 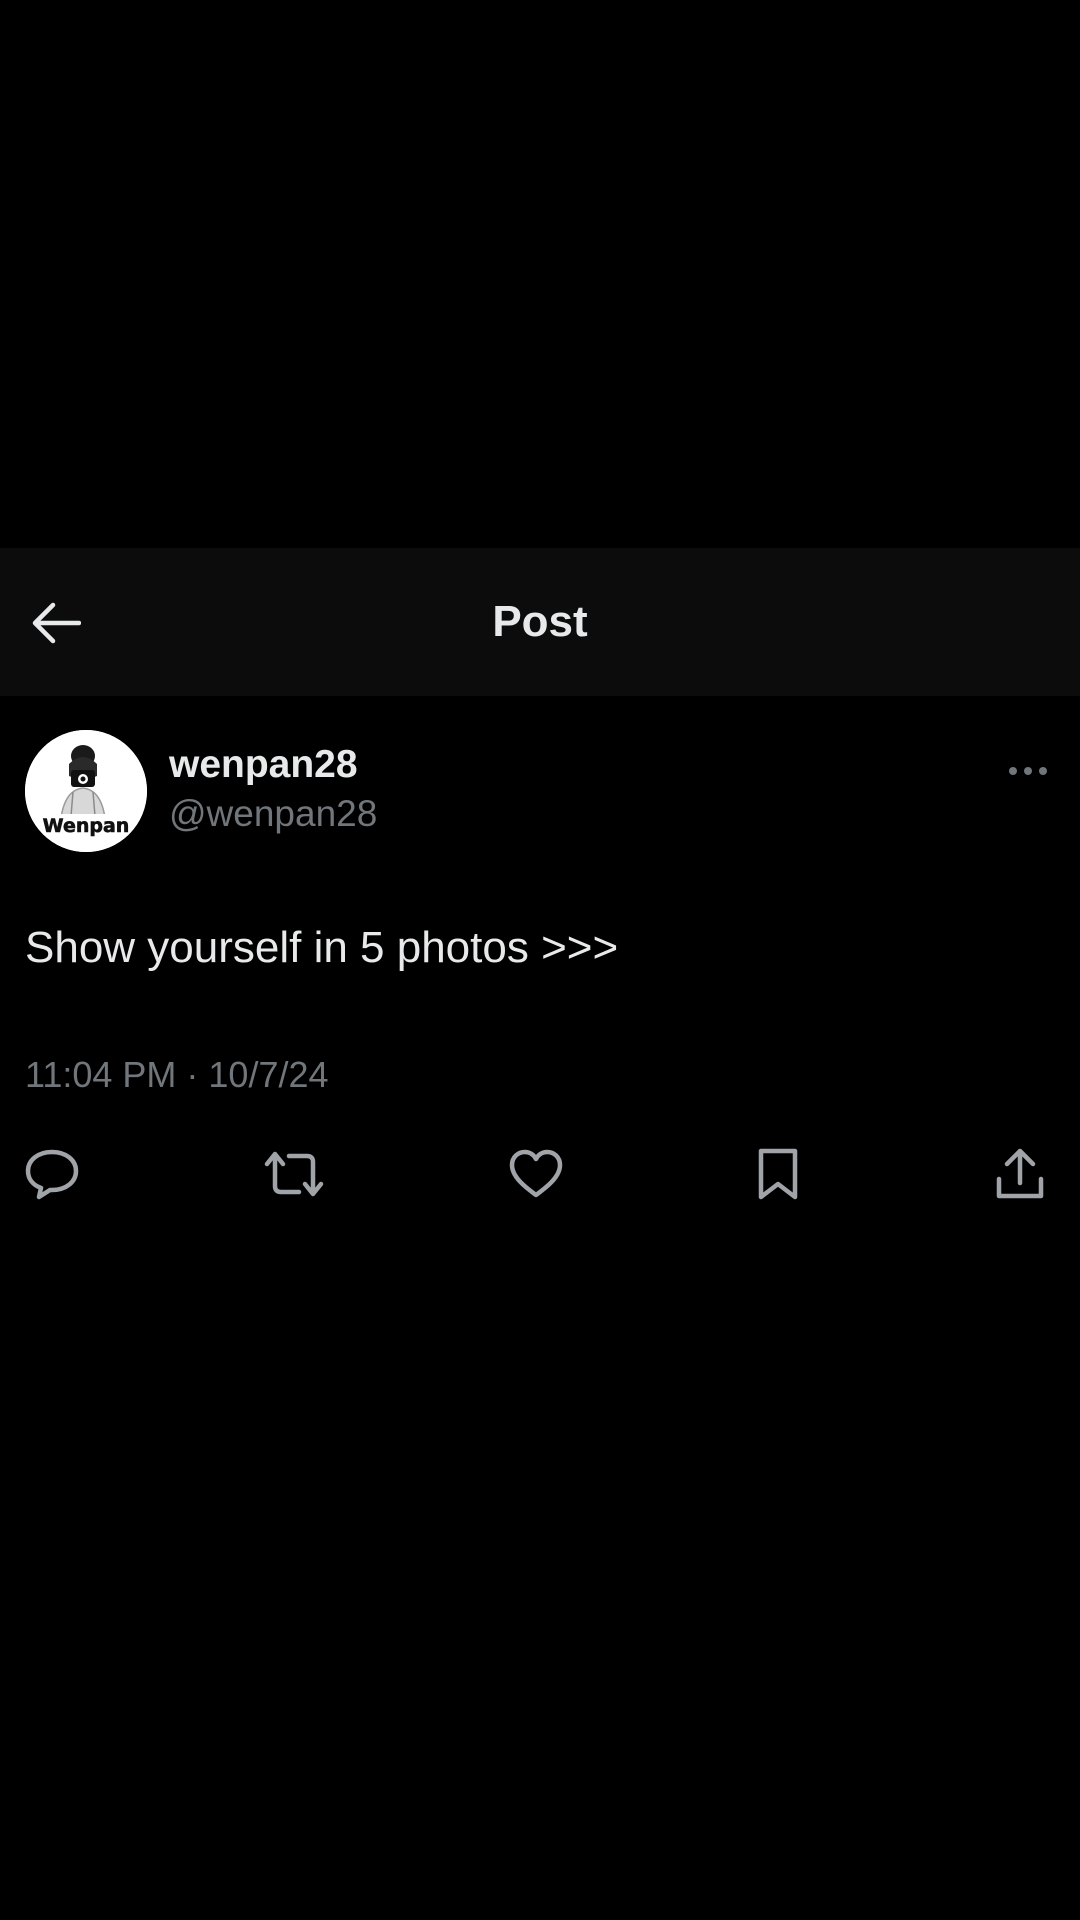 I want to click on share-icon, so click(x=1020, y=1173).